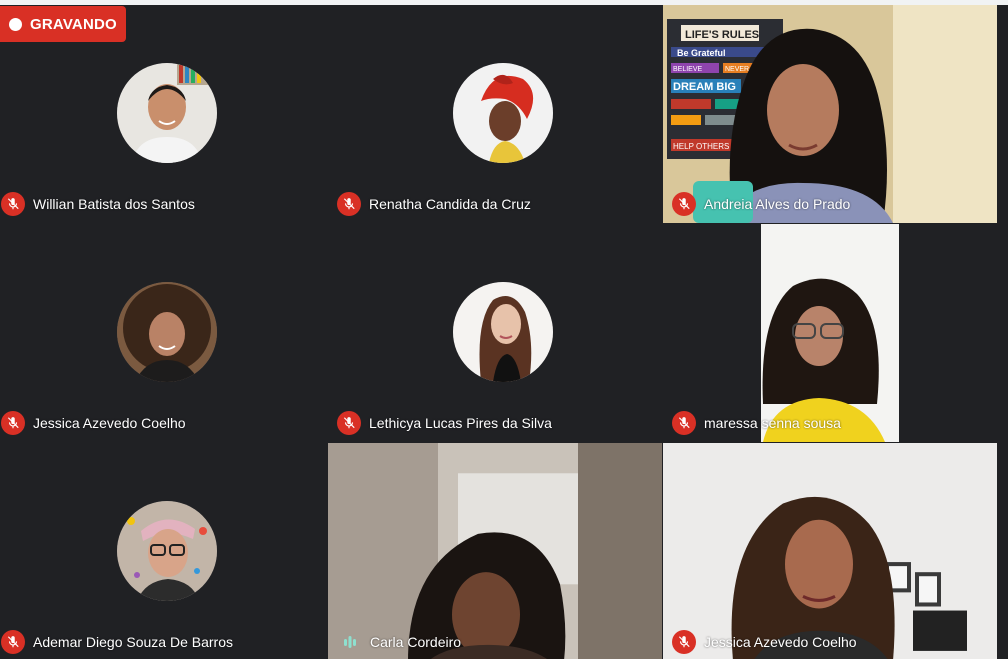  Describe the element at coordinates (737, 69) in the screenshot. I see `poster-text: NEVER` at that location.